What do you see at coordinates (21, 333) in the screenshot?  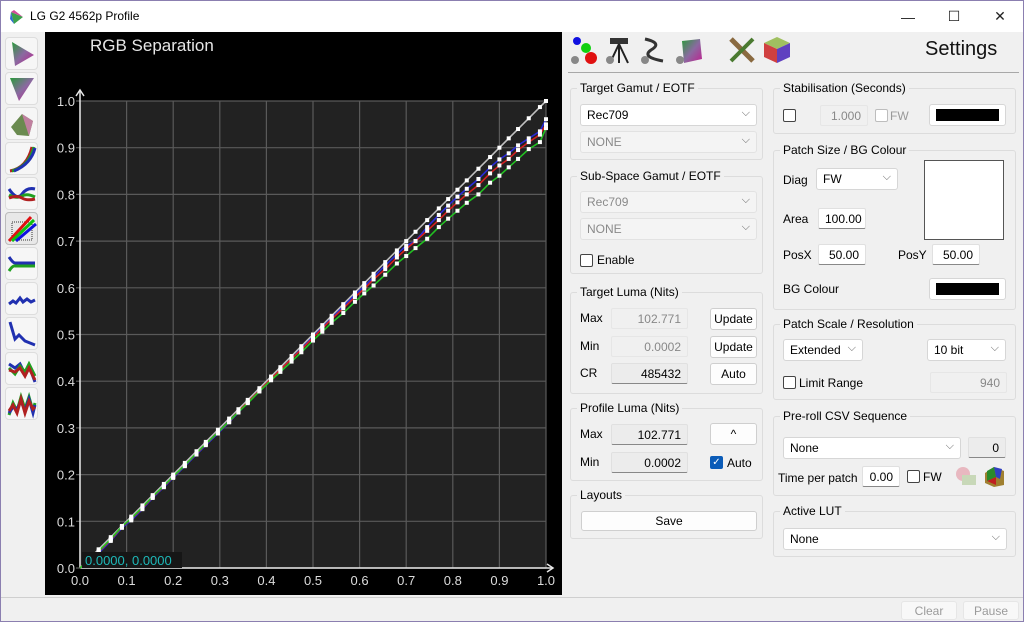 I see `delta-e-decline-button` at bounding box center [21, 333].